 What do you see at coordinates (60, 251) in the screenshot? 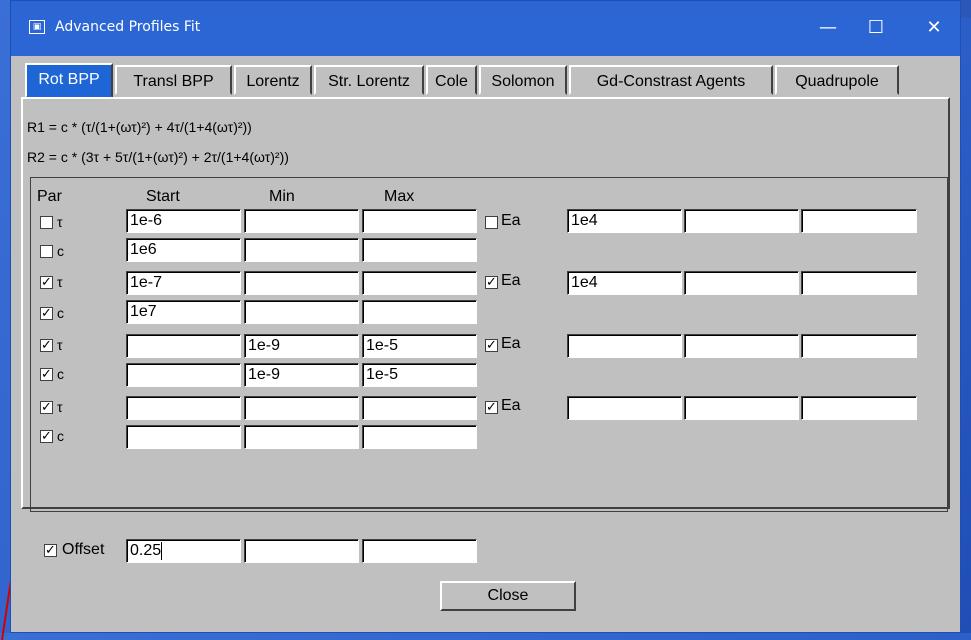
I see `row2-c-label: c` at bounding box center [60, 251].